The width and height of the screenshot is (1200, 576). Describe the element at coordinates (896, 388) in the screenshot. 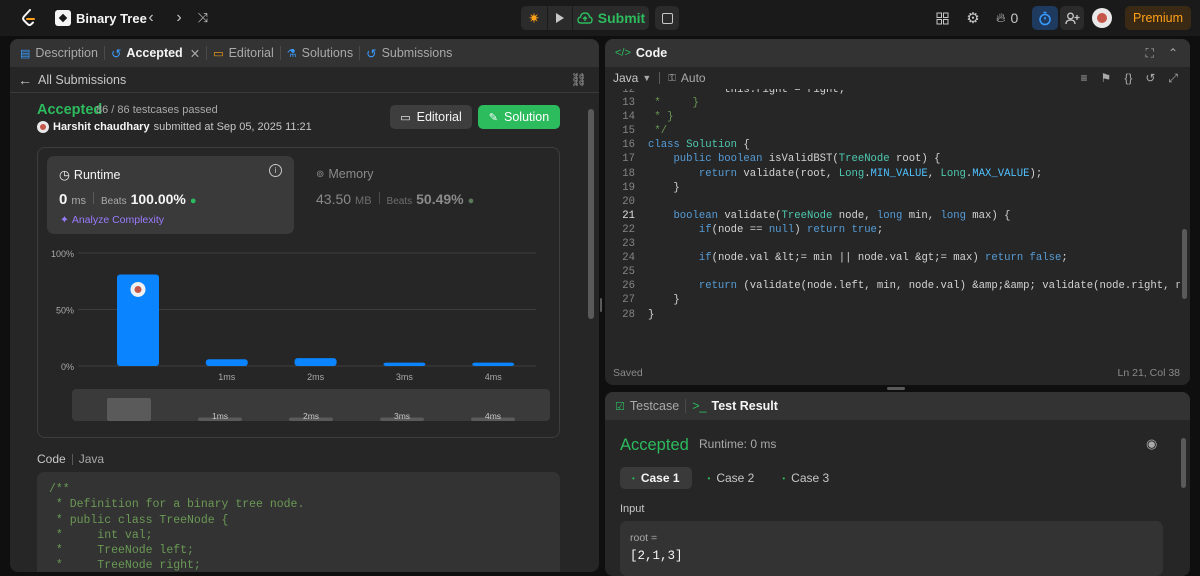

I see `horizontal-resize-handle` at that location.